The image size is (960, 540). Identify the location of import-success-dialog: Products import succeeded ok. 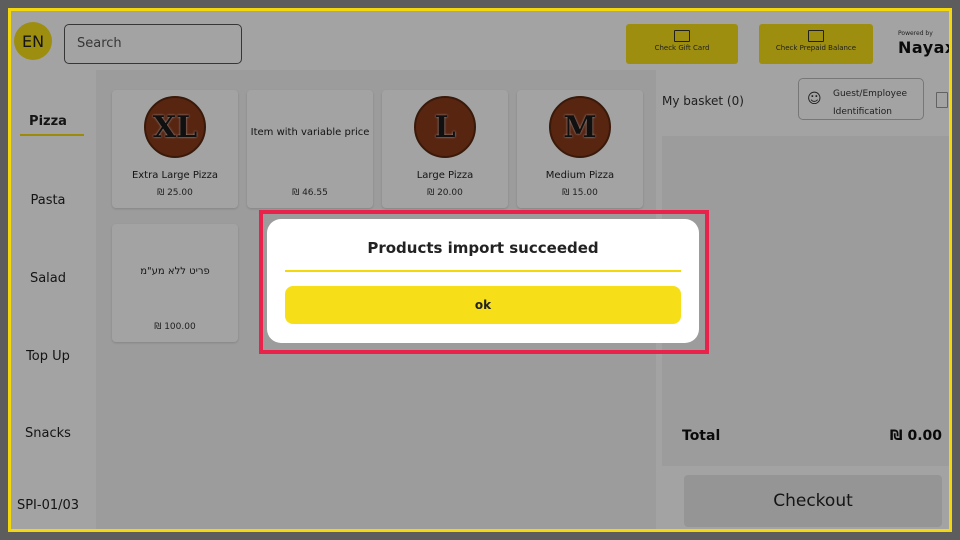
(483, 281).